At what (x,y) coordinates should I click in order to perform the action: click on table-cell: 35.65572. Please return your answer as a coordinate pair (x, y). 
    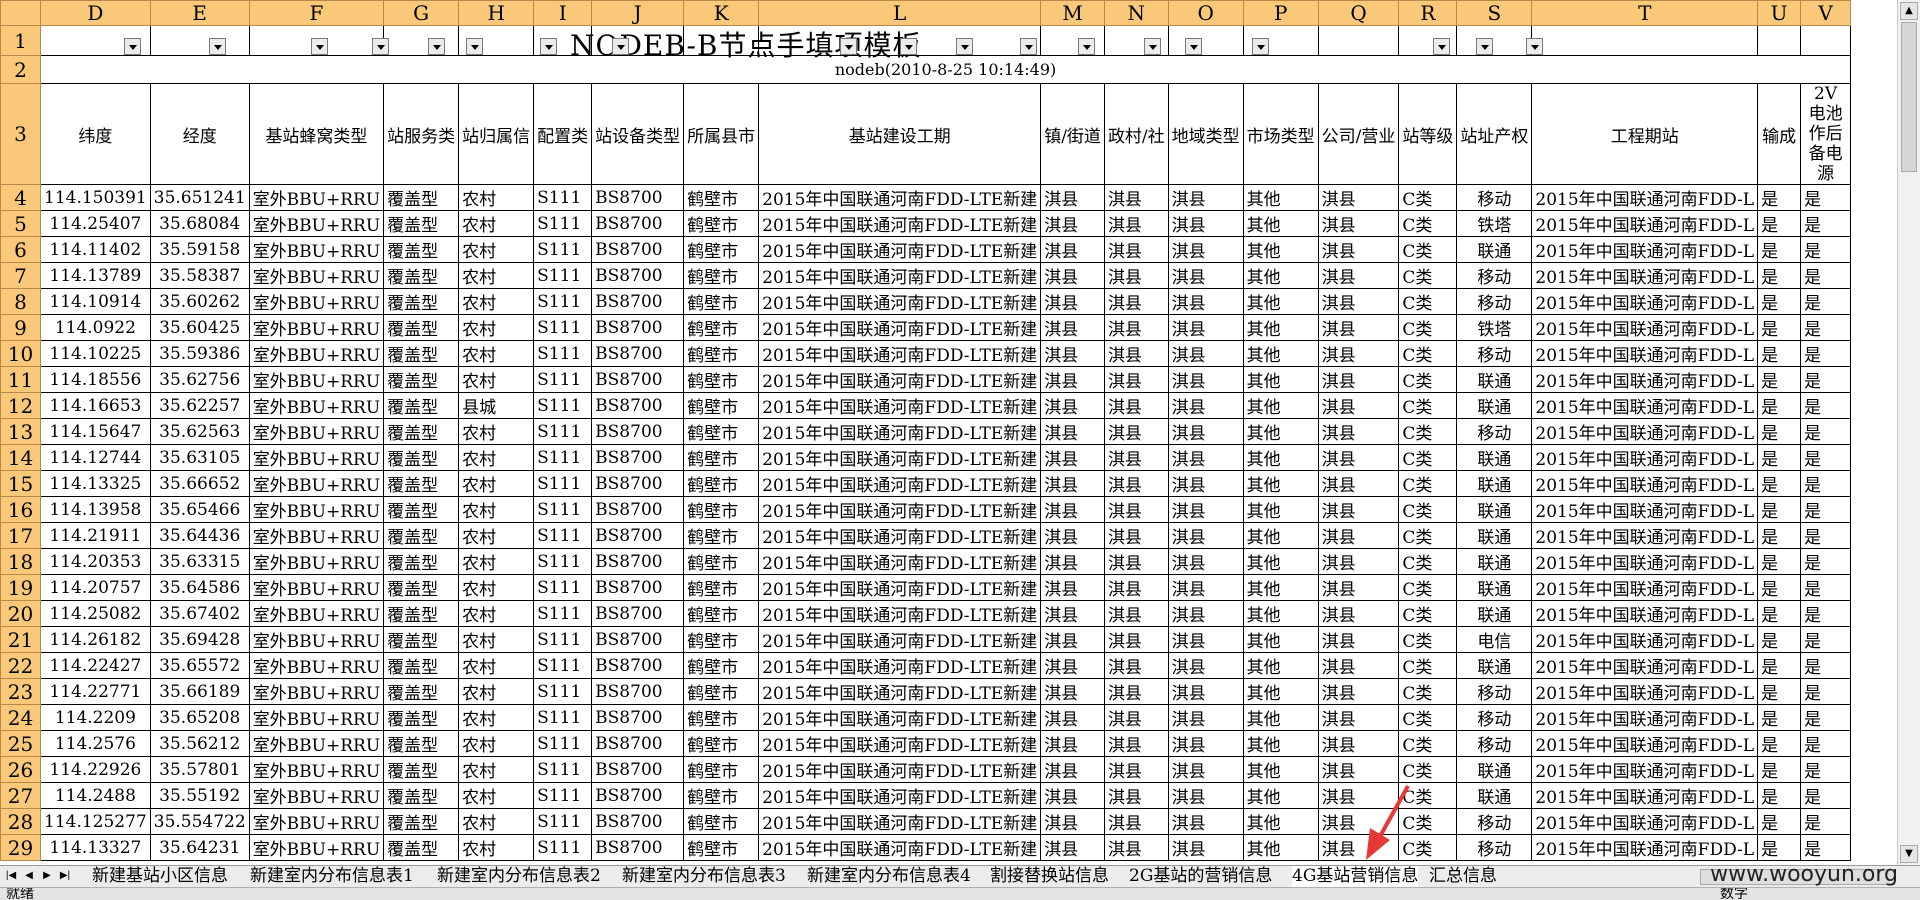
    Looking at the image, I should click on (199, 665).